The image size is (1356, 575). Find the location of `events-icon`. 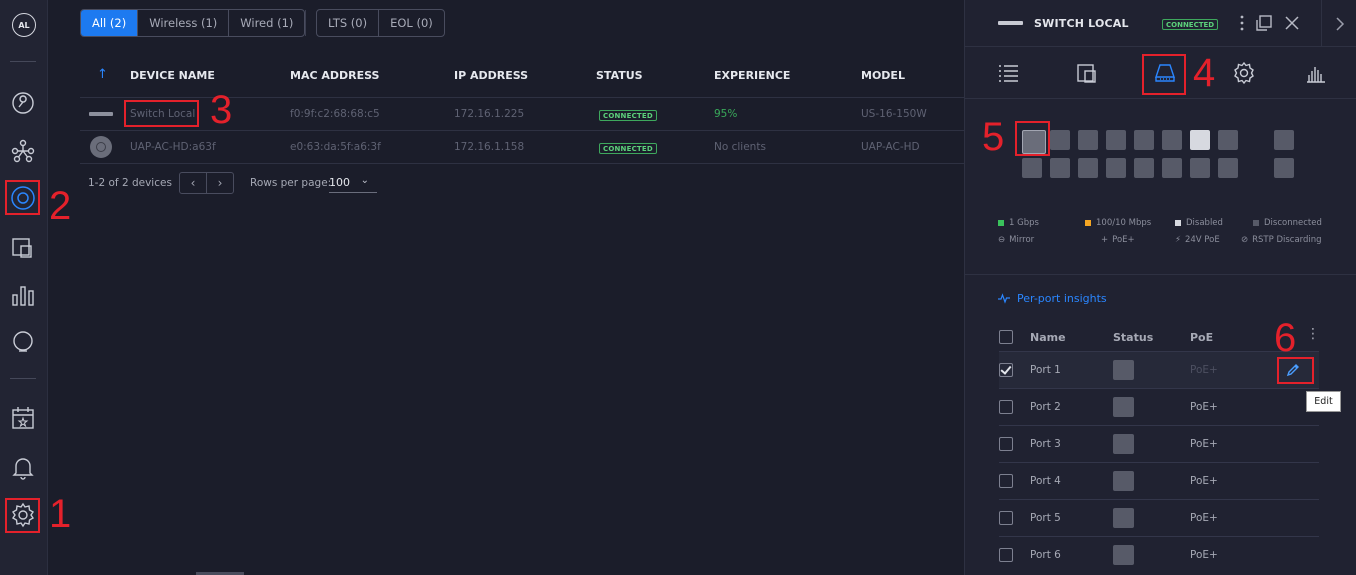

events-icon is located at coordinates (23, 418).